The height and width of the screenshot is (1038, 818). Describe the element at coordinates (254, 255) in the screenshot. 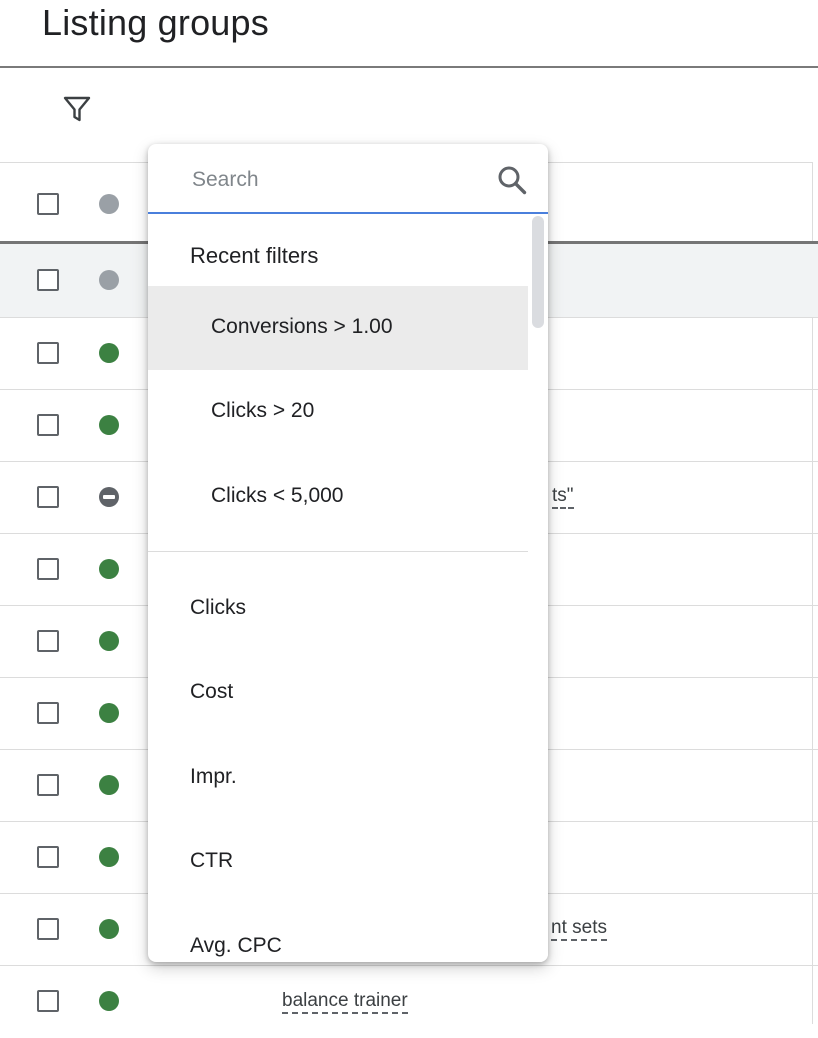

I see `recent-filters-heading: Recent filters` at that location.